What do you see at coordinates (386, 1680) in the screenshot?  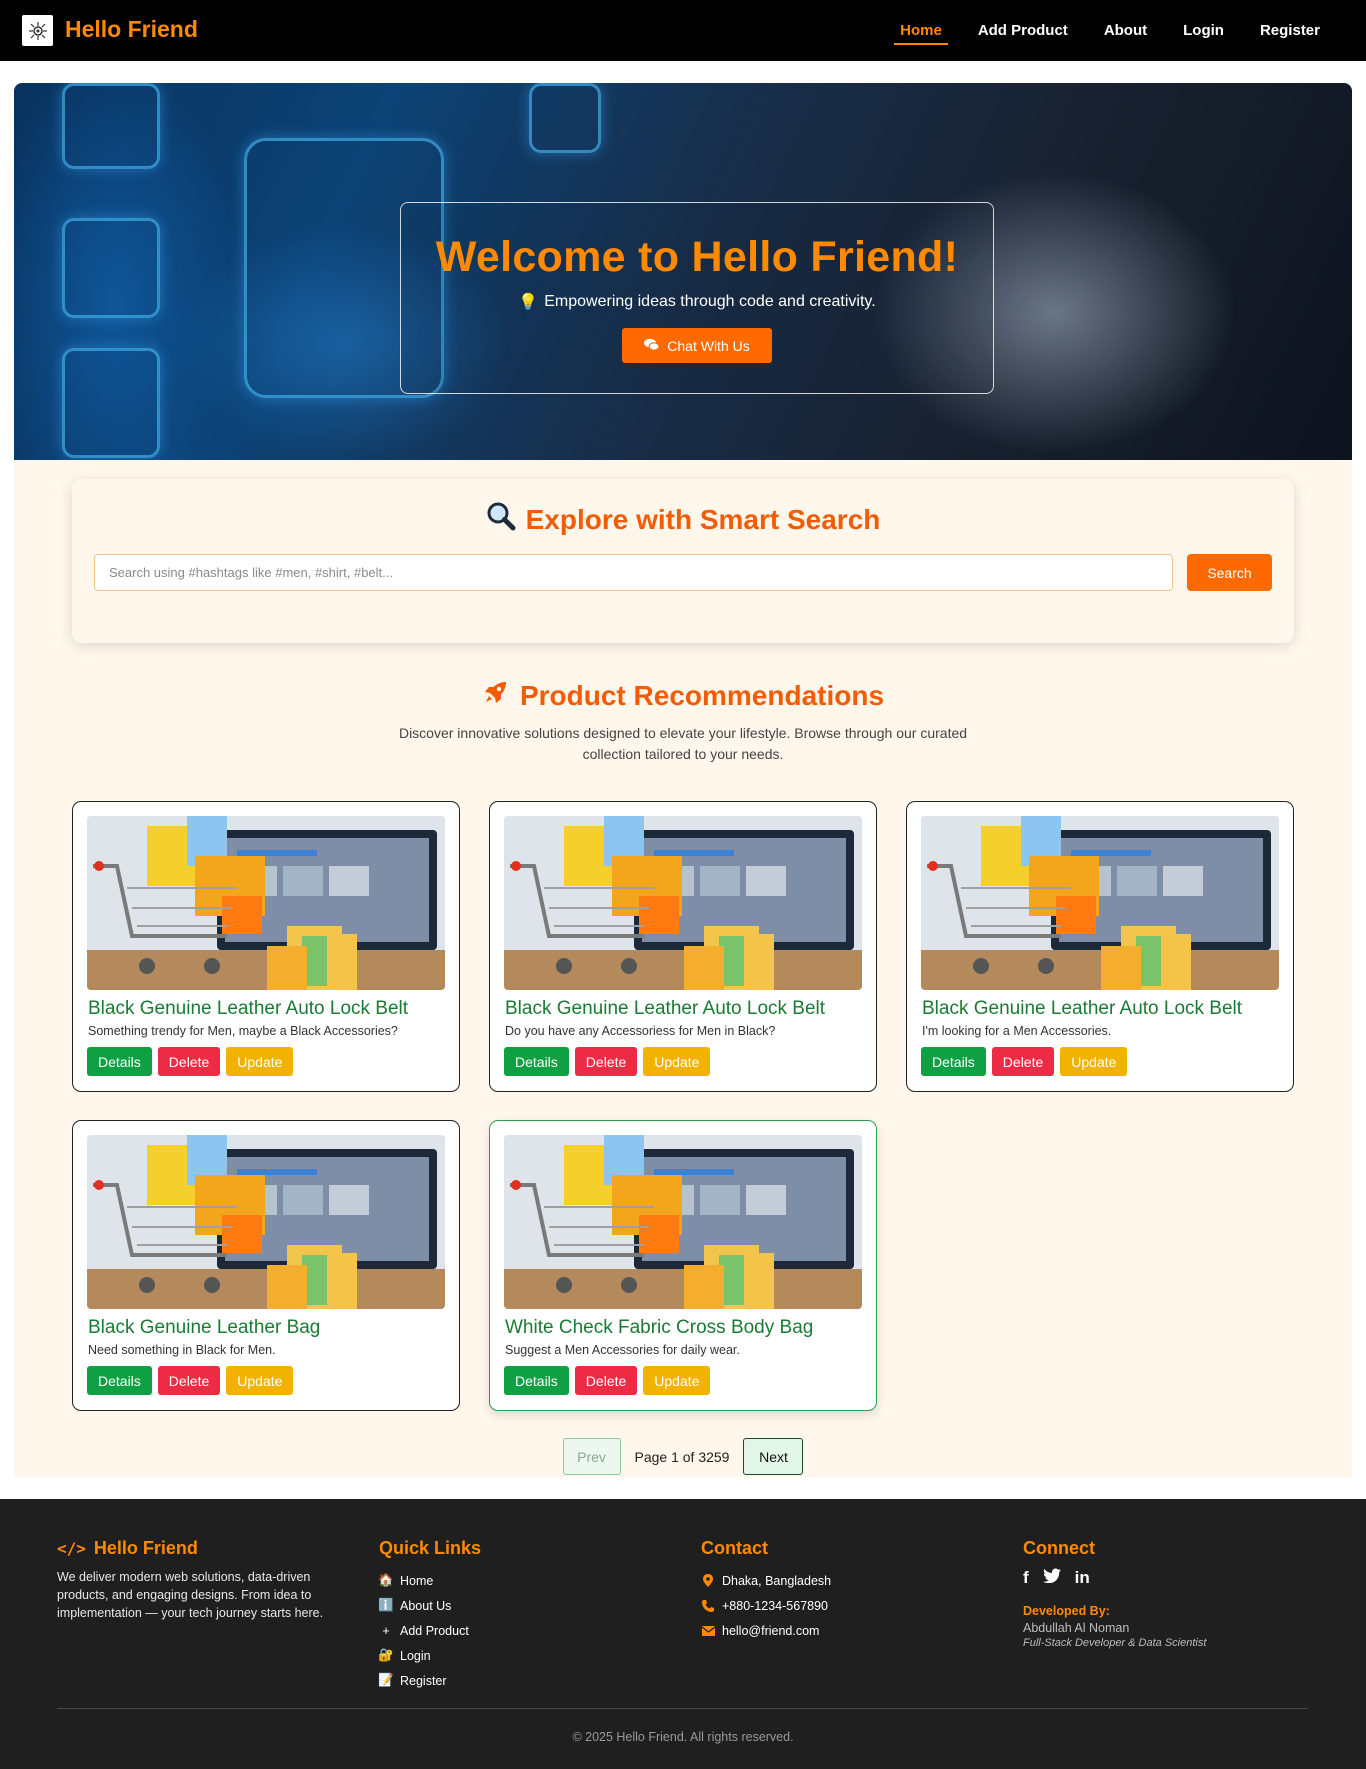 I see `memo-icon: 📝` at bounding box center [386, 1680].